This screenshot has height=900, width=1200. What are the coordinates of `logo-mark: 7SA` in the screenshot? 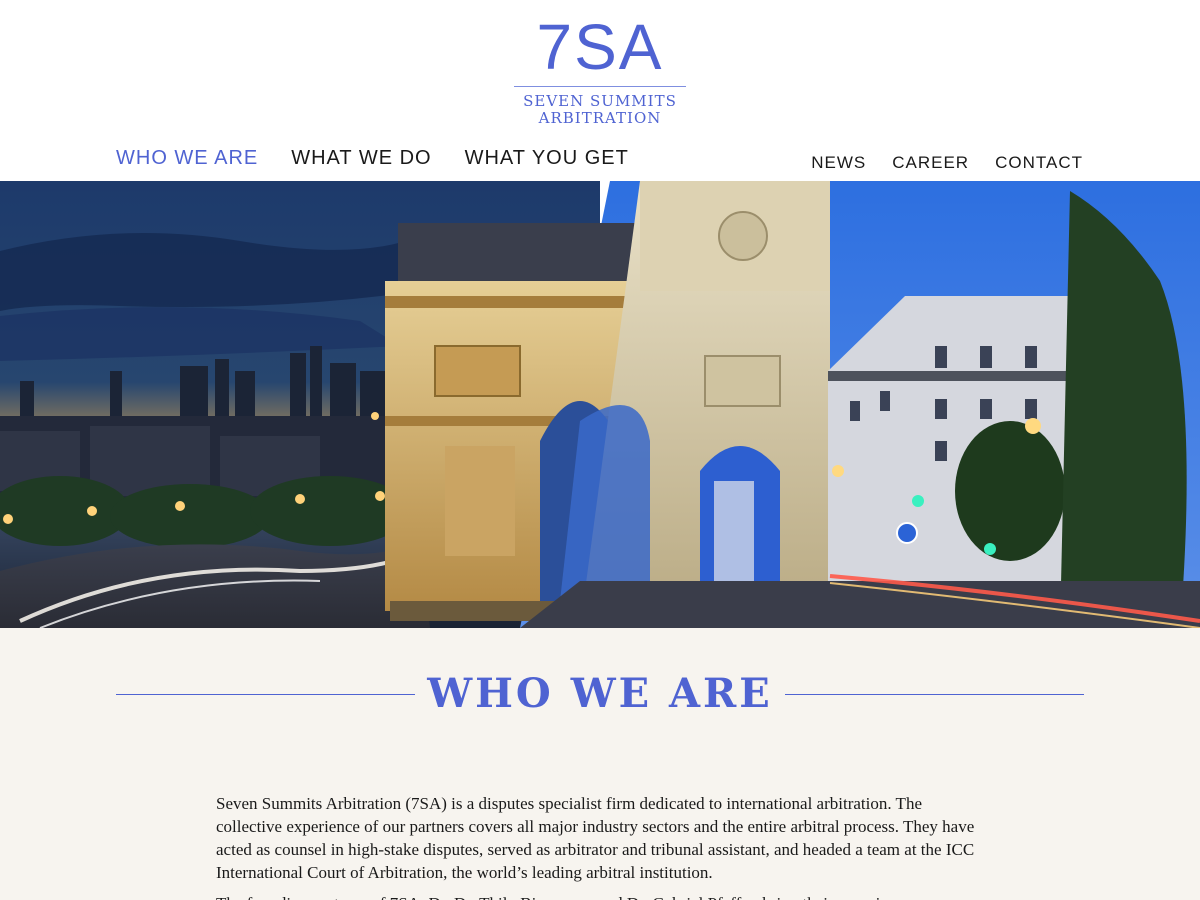 It's located at (600, 47).